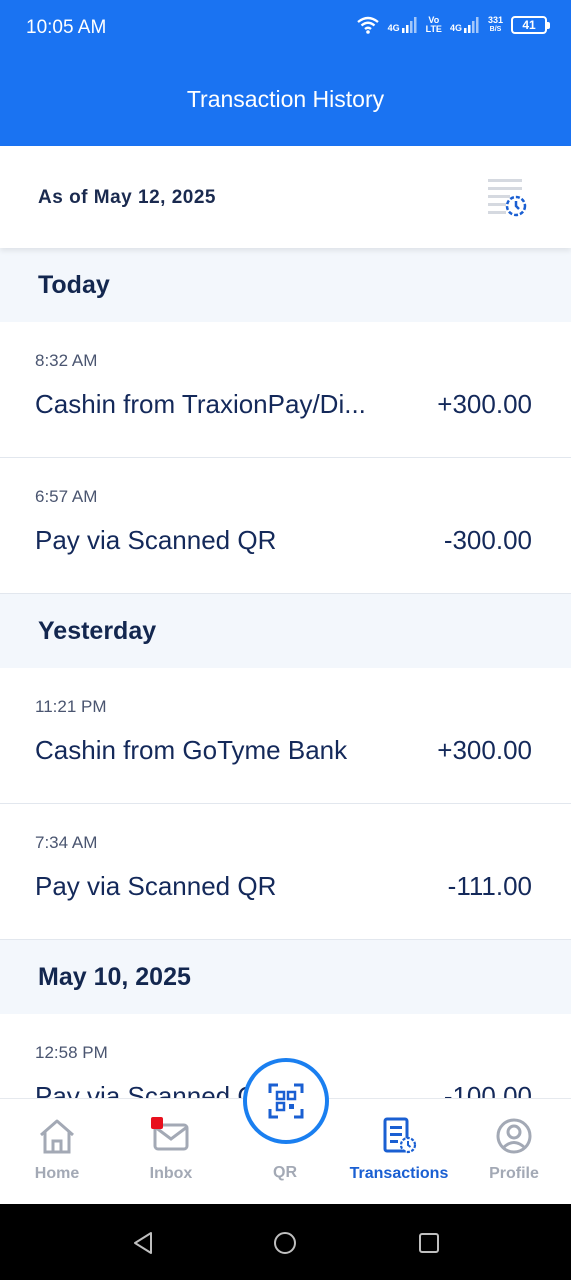 The height and width of the screenshot is (1280, 571). I want to click on wifi-icon, so click(367, 25).